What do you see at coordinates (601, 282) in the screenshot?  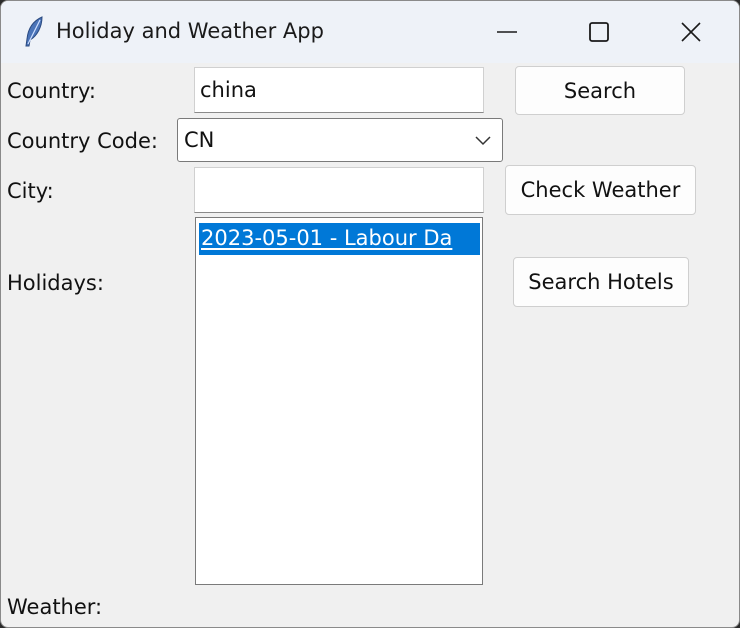 I see `search-hotels-button: Search Hotels` at bounding box center [601, 282].